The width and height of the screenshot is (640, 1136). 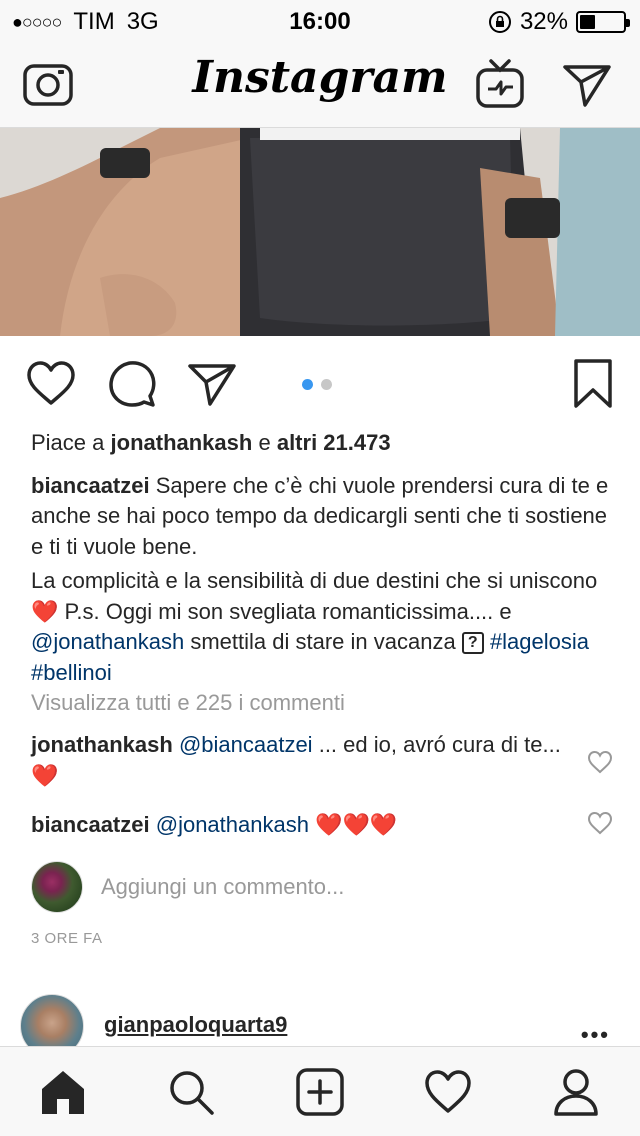 What do you see at coordinates (317, 384) in the screenshot?
I see `carousel-indicator` at bounding box center [317, 384].